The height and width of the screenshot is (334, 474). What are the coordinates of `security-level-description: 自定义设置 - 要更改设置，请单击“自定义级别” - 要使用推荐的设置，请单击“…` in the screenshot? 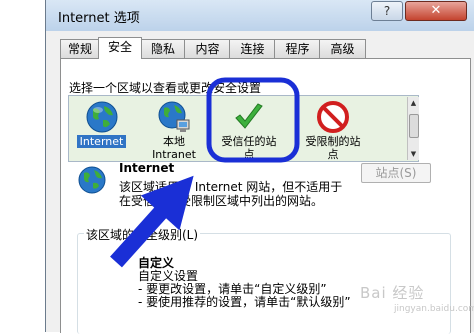 It's located at (244, 289).